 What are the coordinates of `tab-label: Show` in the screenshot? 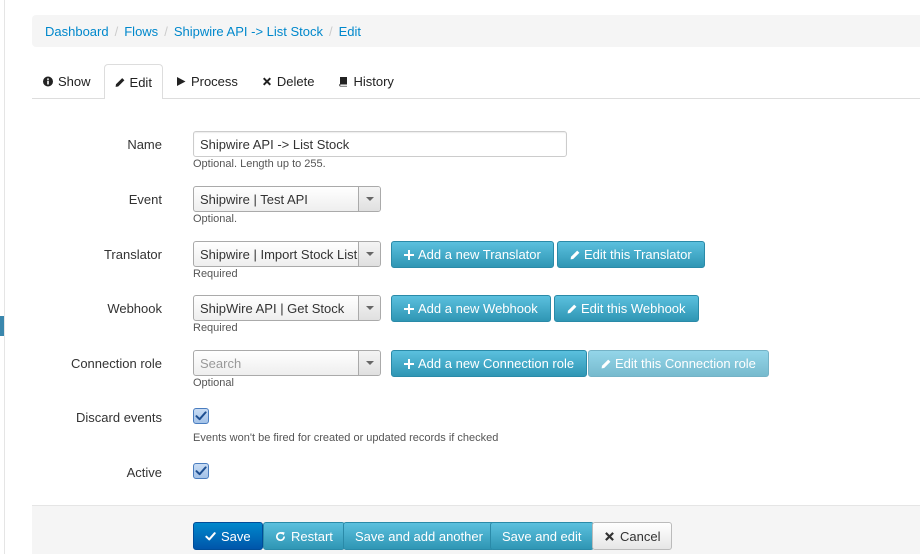 It's located at (74, 81).